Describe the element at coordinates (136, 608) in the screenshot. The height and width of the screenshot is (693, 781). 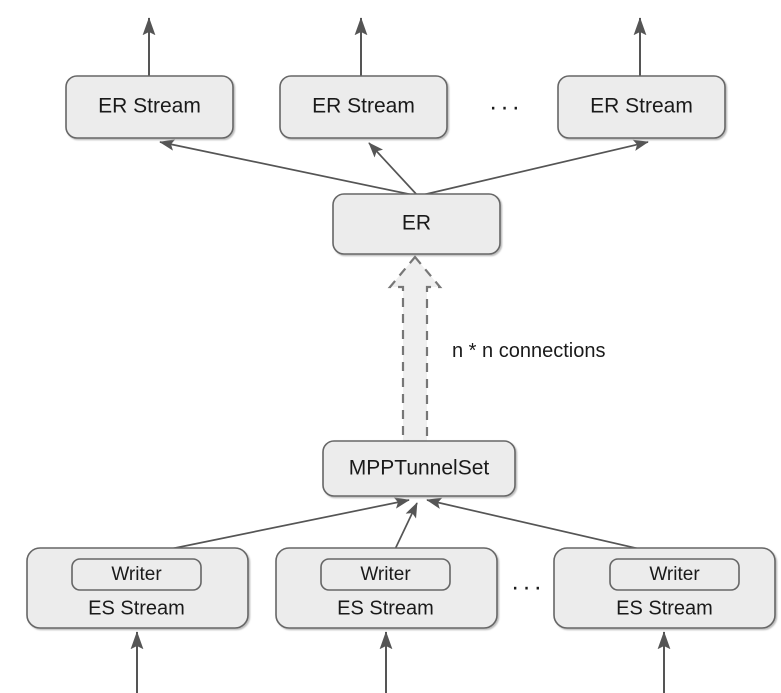
I see `es-stream-1-label: ES Stream` at that location.